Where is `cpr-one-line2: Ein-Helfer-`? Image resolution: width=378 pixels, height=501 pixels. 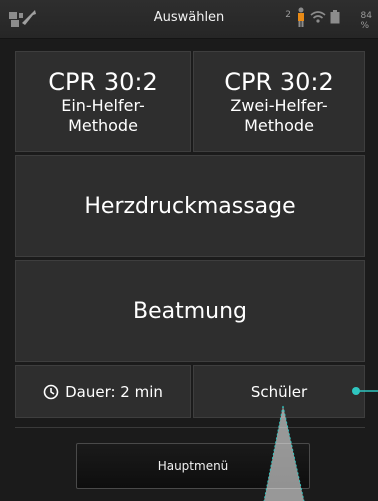 cpr-one-line2: Ein-Helfer- is located at coordinates (103, 105).